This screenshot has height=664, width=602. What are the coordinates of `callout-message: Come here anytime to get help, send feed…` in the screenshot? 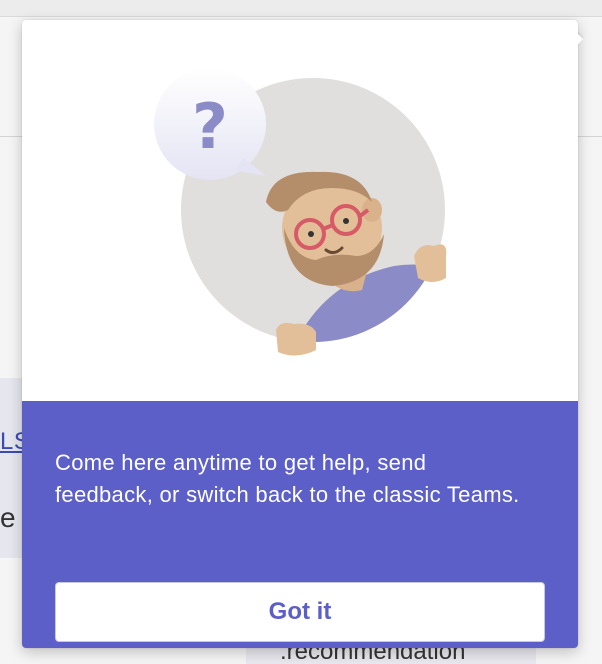 It's located at (287, 478).